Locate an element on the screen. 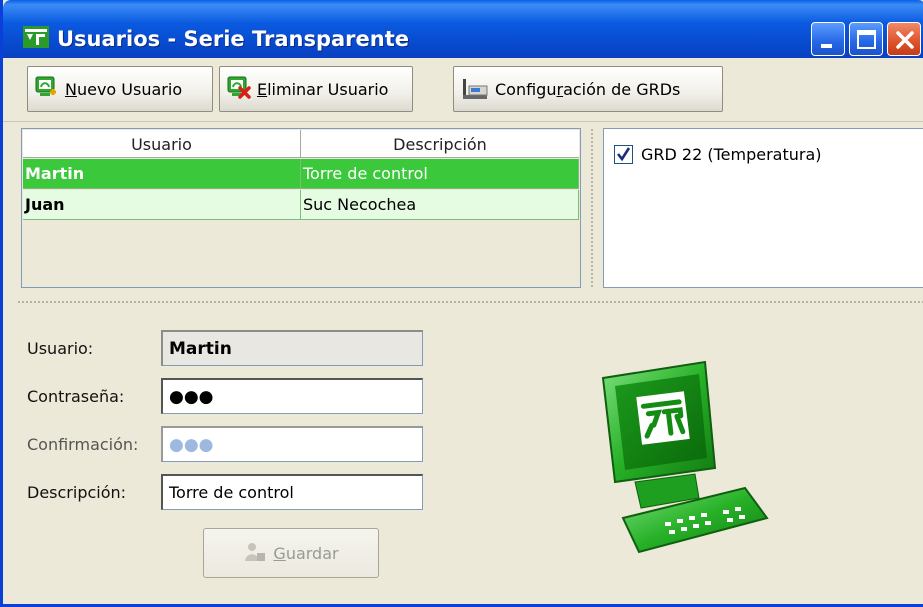  window-title: Usuarios - Serie Transparente is located at coordinates (233, 39).